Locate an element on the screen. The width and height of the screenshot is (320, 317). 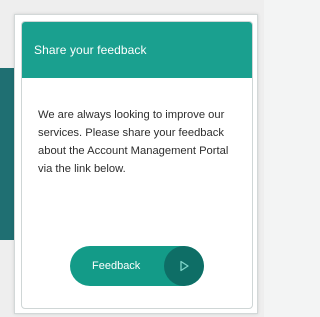
play-icon is located at coordinates (184, 266).